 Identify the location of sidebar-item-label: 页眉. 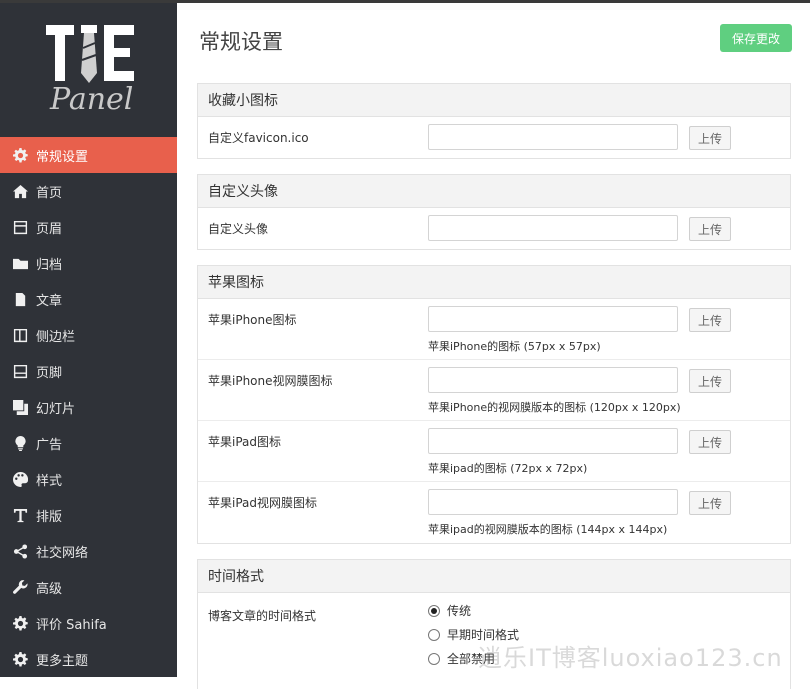
(49, 229).